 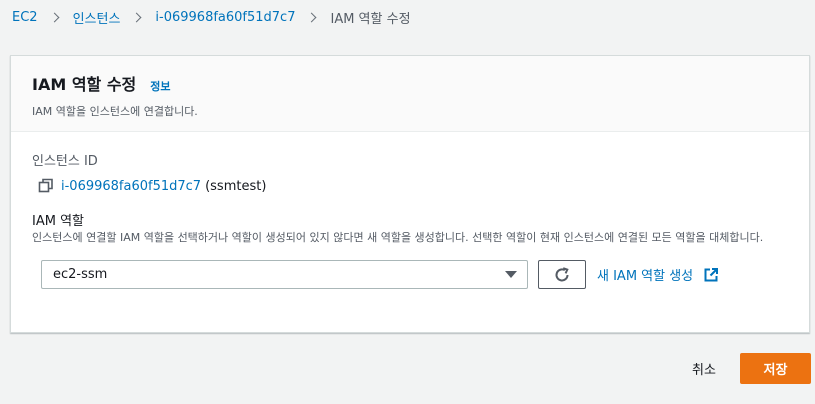 I want to click on iam-role-selected-value: ec2-ssm, so click(x=80, y=274).